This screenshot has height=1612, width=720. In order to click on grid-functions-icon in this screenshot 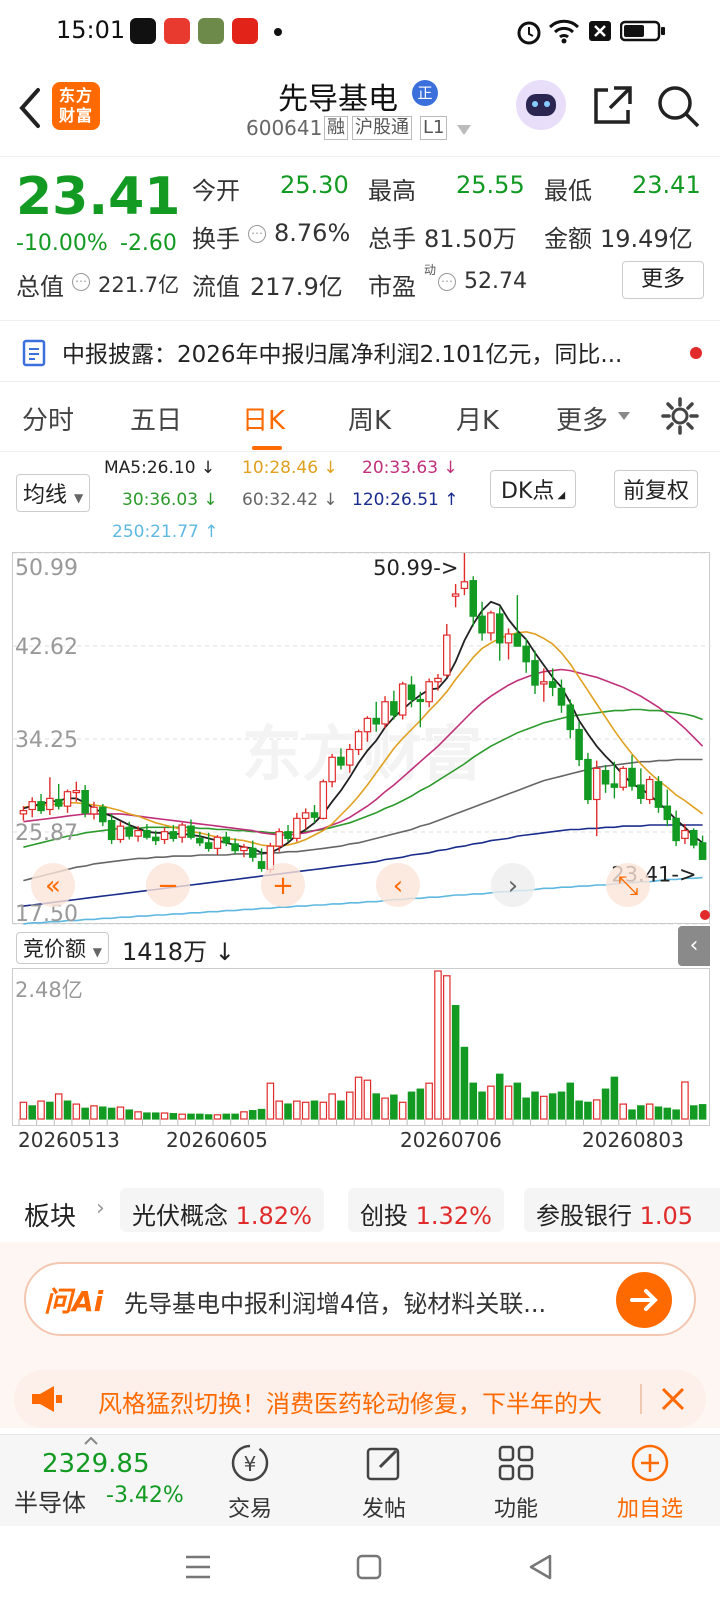, I will do `click(516, 1463)`.